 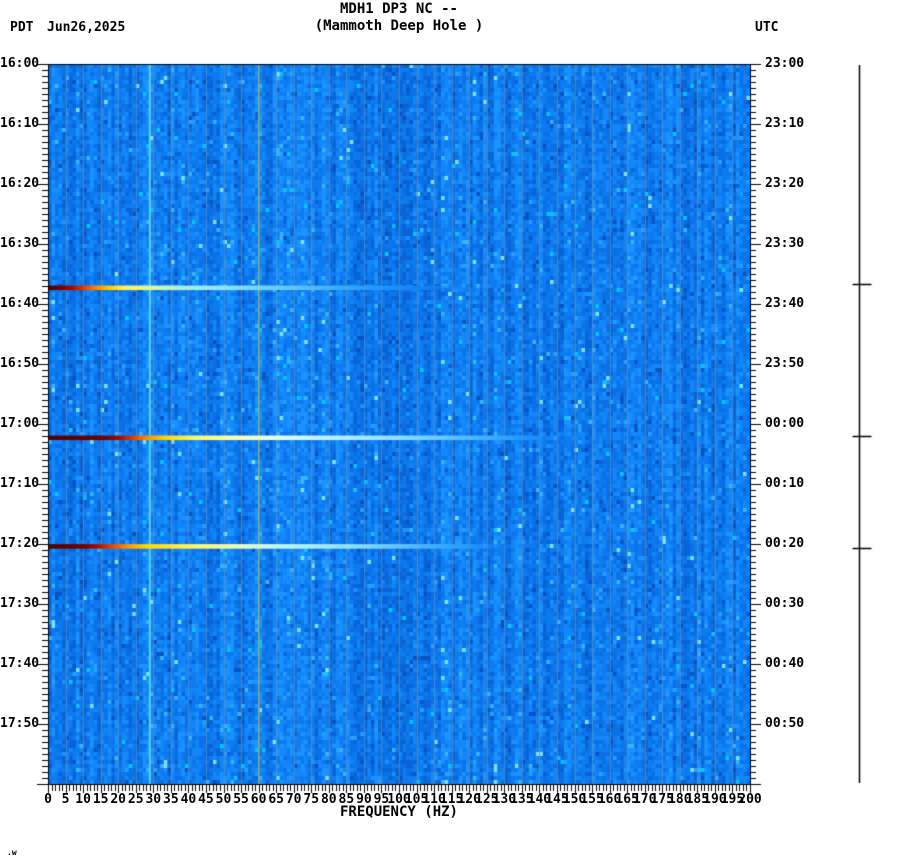 I want to click on left-time-label: 16:10, so click(x=20, y=123).